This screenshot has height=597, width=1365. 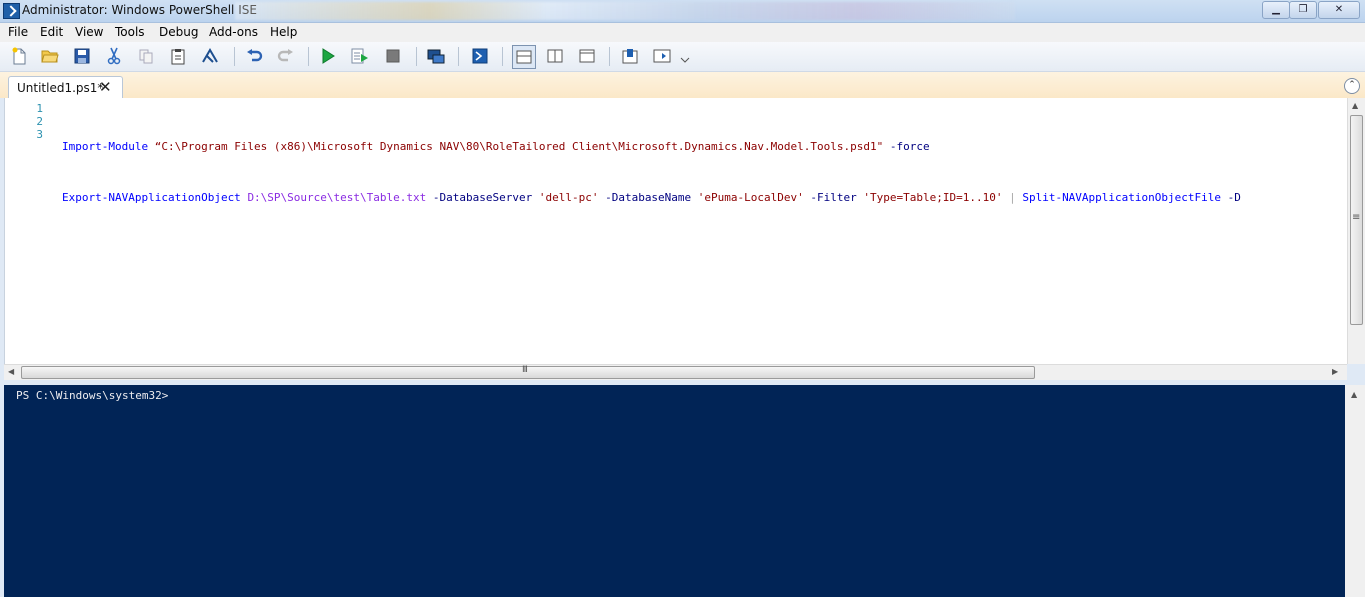 I want to click on scroll-grip-icon: III, so click(x=525, y=370).